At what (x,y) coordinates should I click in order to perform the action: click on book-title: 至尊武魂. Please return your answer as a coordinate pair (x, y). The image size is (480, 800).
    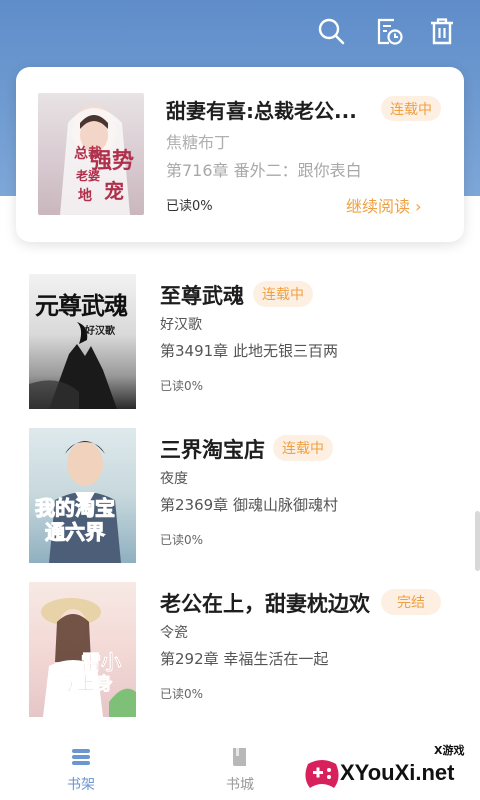
    Looking at the image, I should click on (202, 296).